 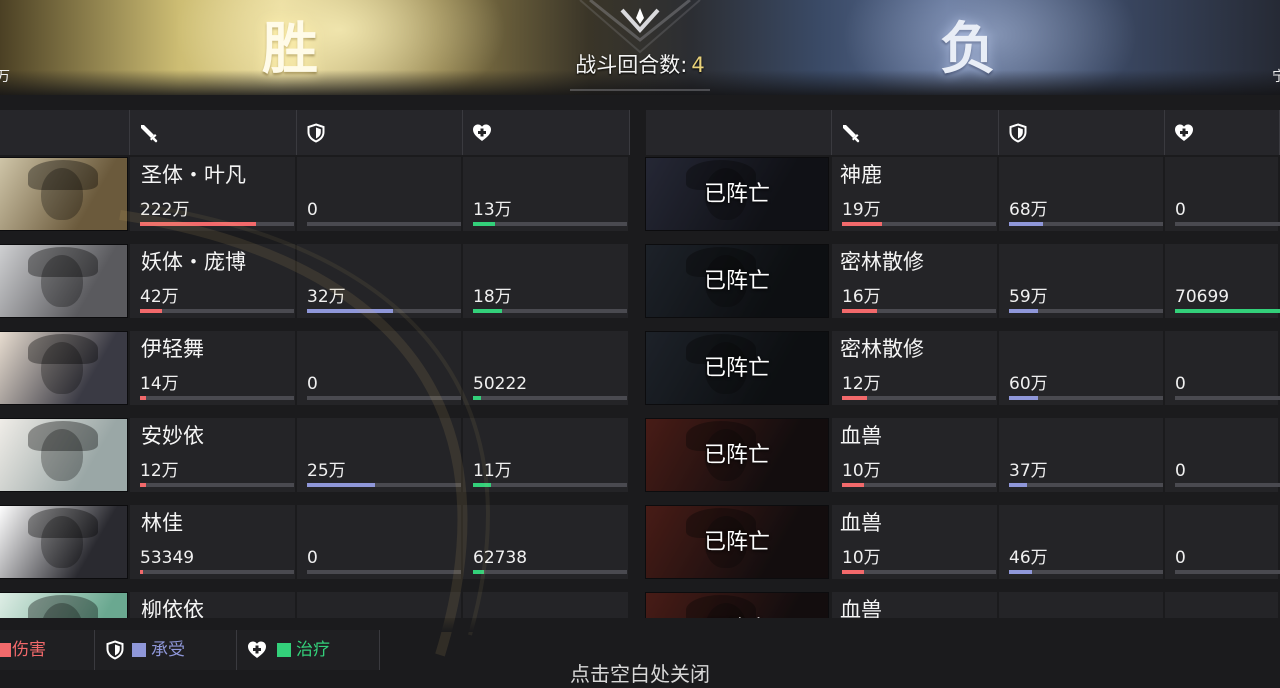 I want to click on heart-plus-icon, so click(x=257, y=650).